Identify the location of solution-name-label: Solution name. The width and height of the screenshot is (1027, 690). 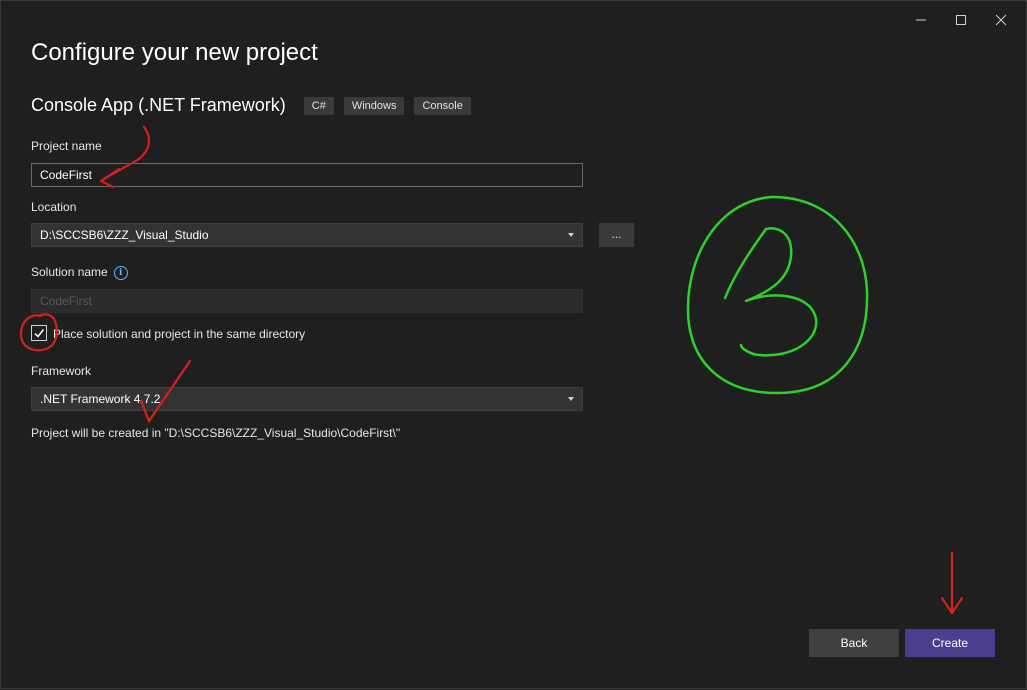
(69, 272).